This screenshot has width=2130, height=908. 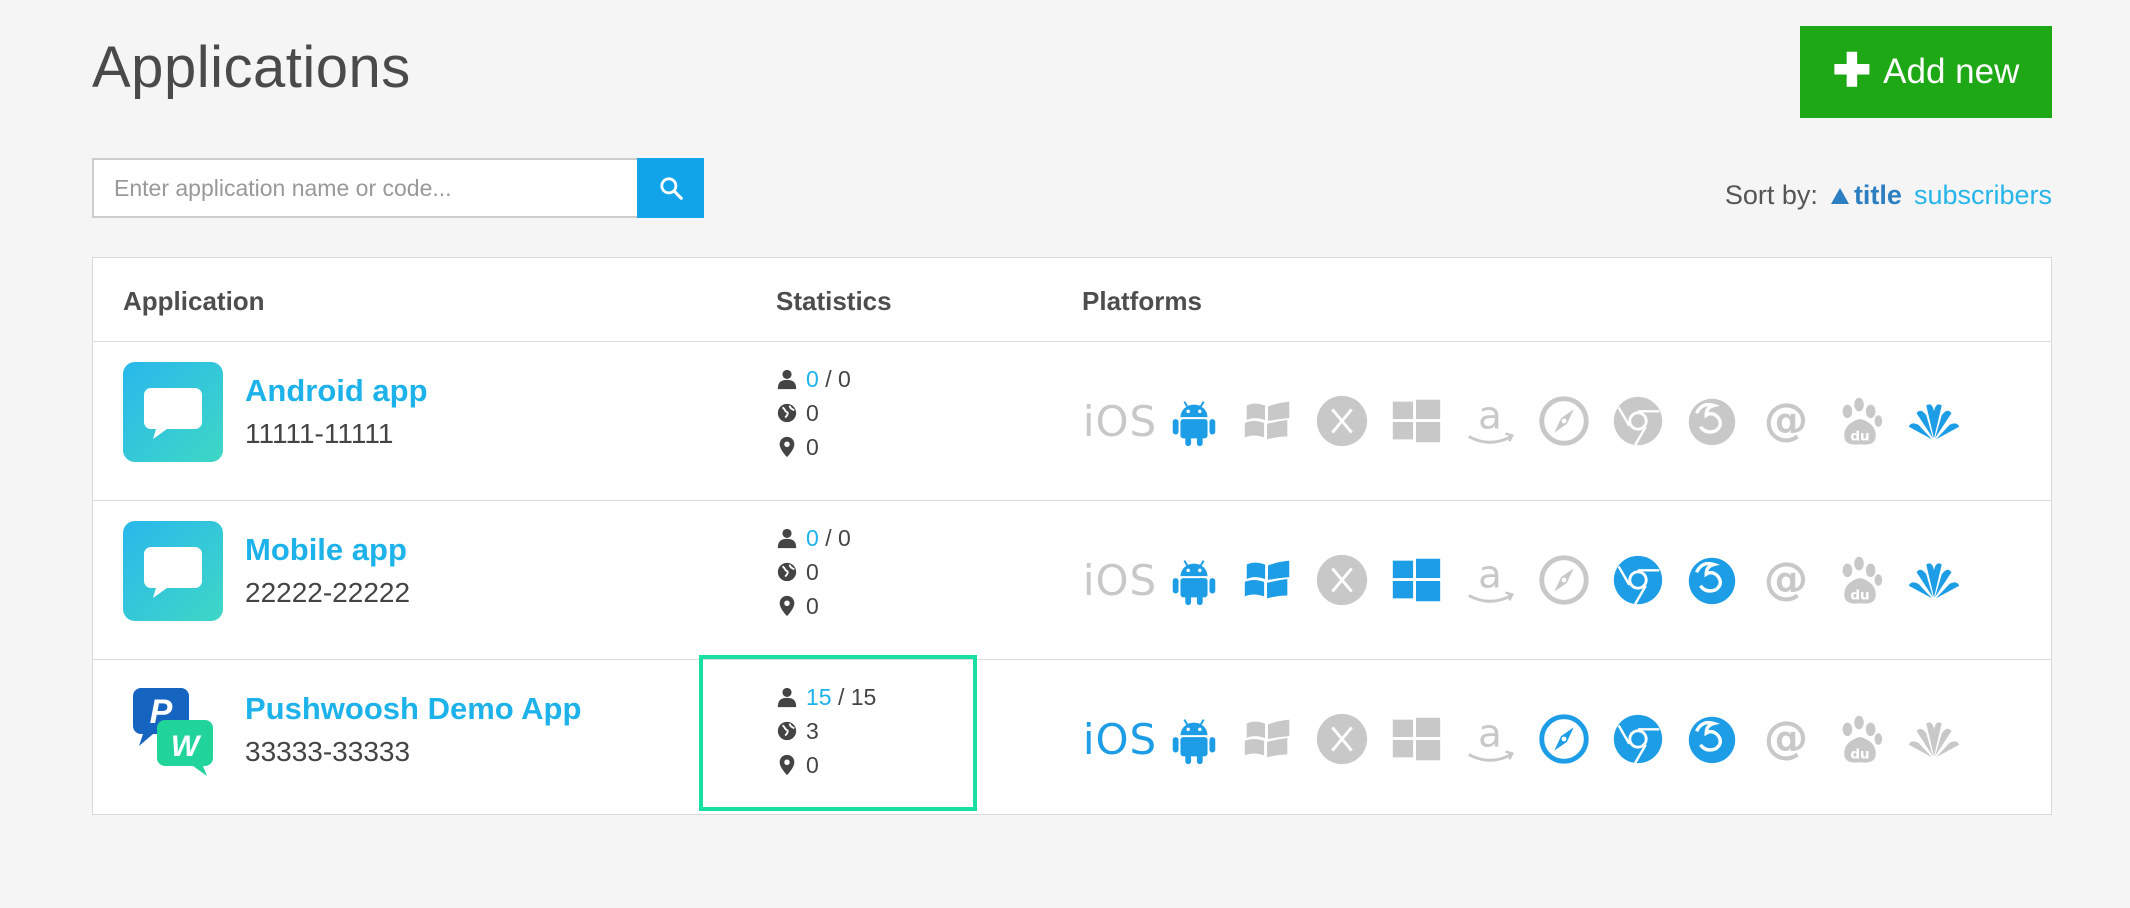 I want to click on svg-text: W, so click(x=186, y=746).